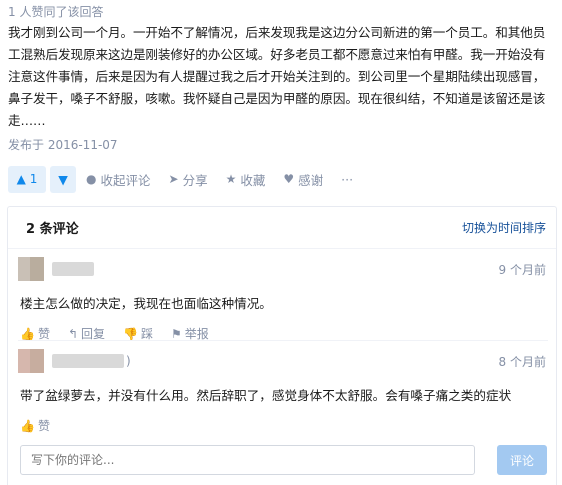  Describe the element at coordinates (522, 460) in the screenshot. I see `submit-comment-button: 评论` at that location.